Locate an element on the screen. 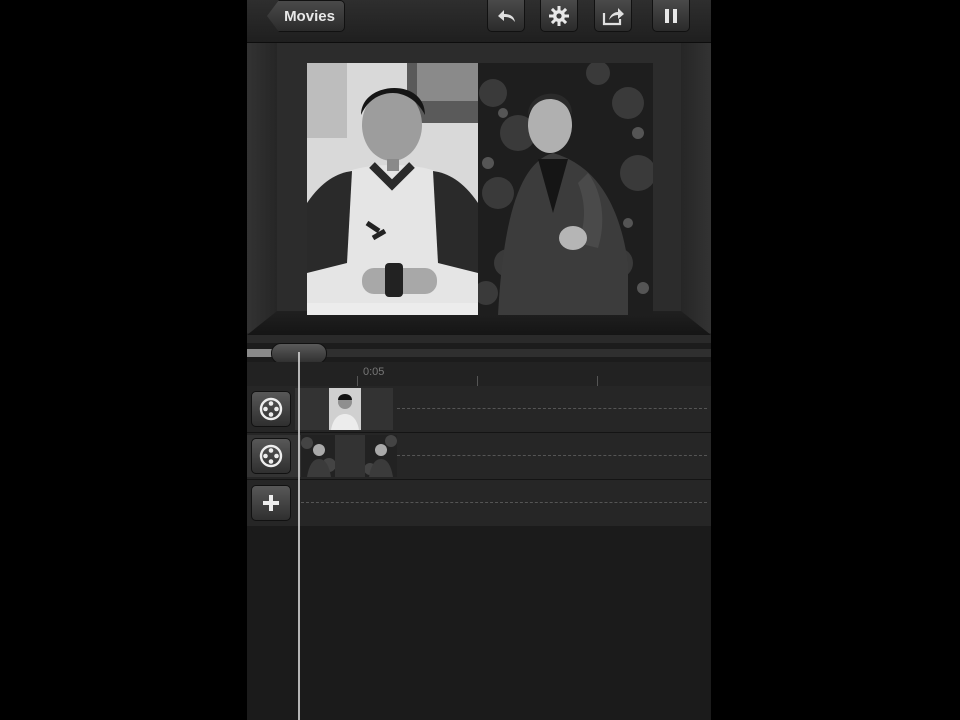  undo-icon is located at coordinates (506, 15).